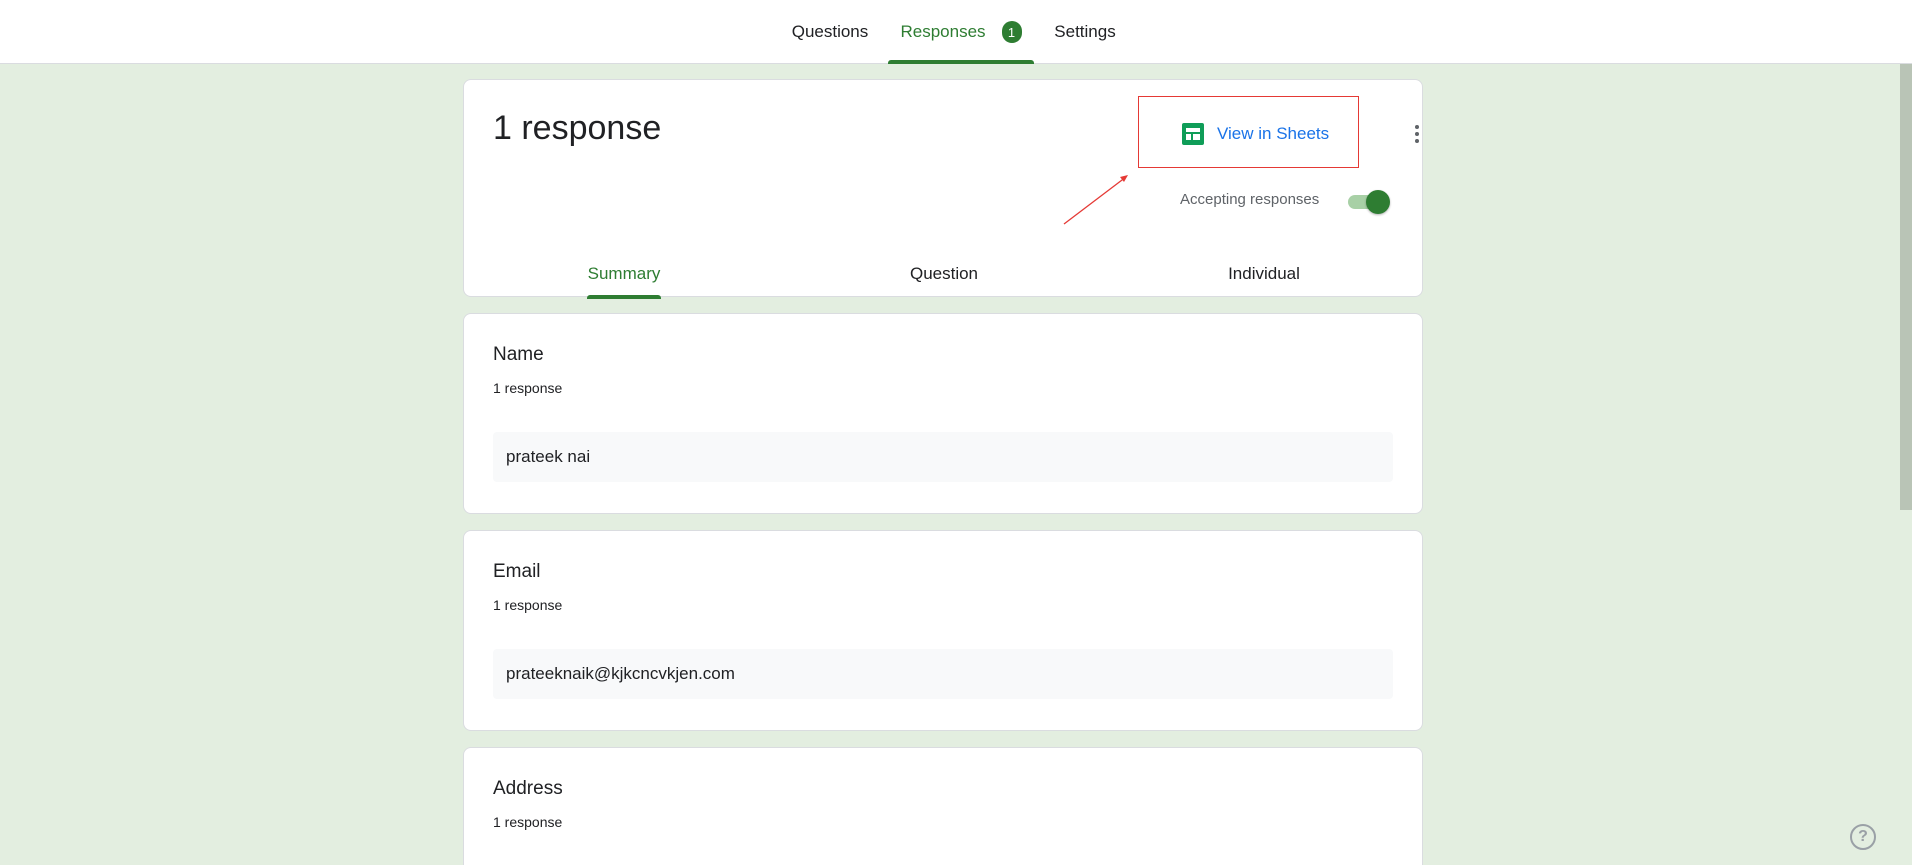 The height and width of the screenshot is (865, 1912). What do you see at coordinates (961, 62) in the screenshot?
I see `tab-responses-indicator` at bounding box center [961, 62].